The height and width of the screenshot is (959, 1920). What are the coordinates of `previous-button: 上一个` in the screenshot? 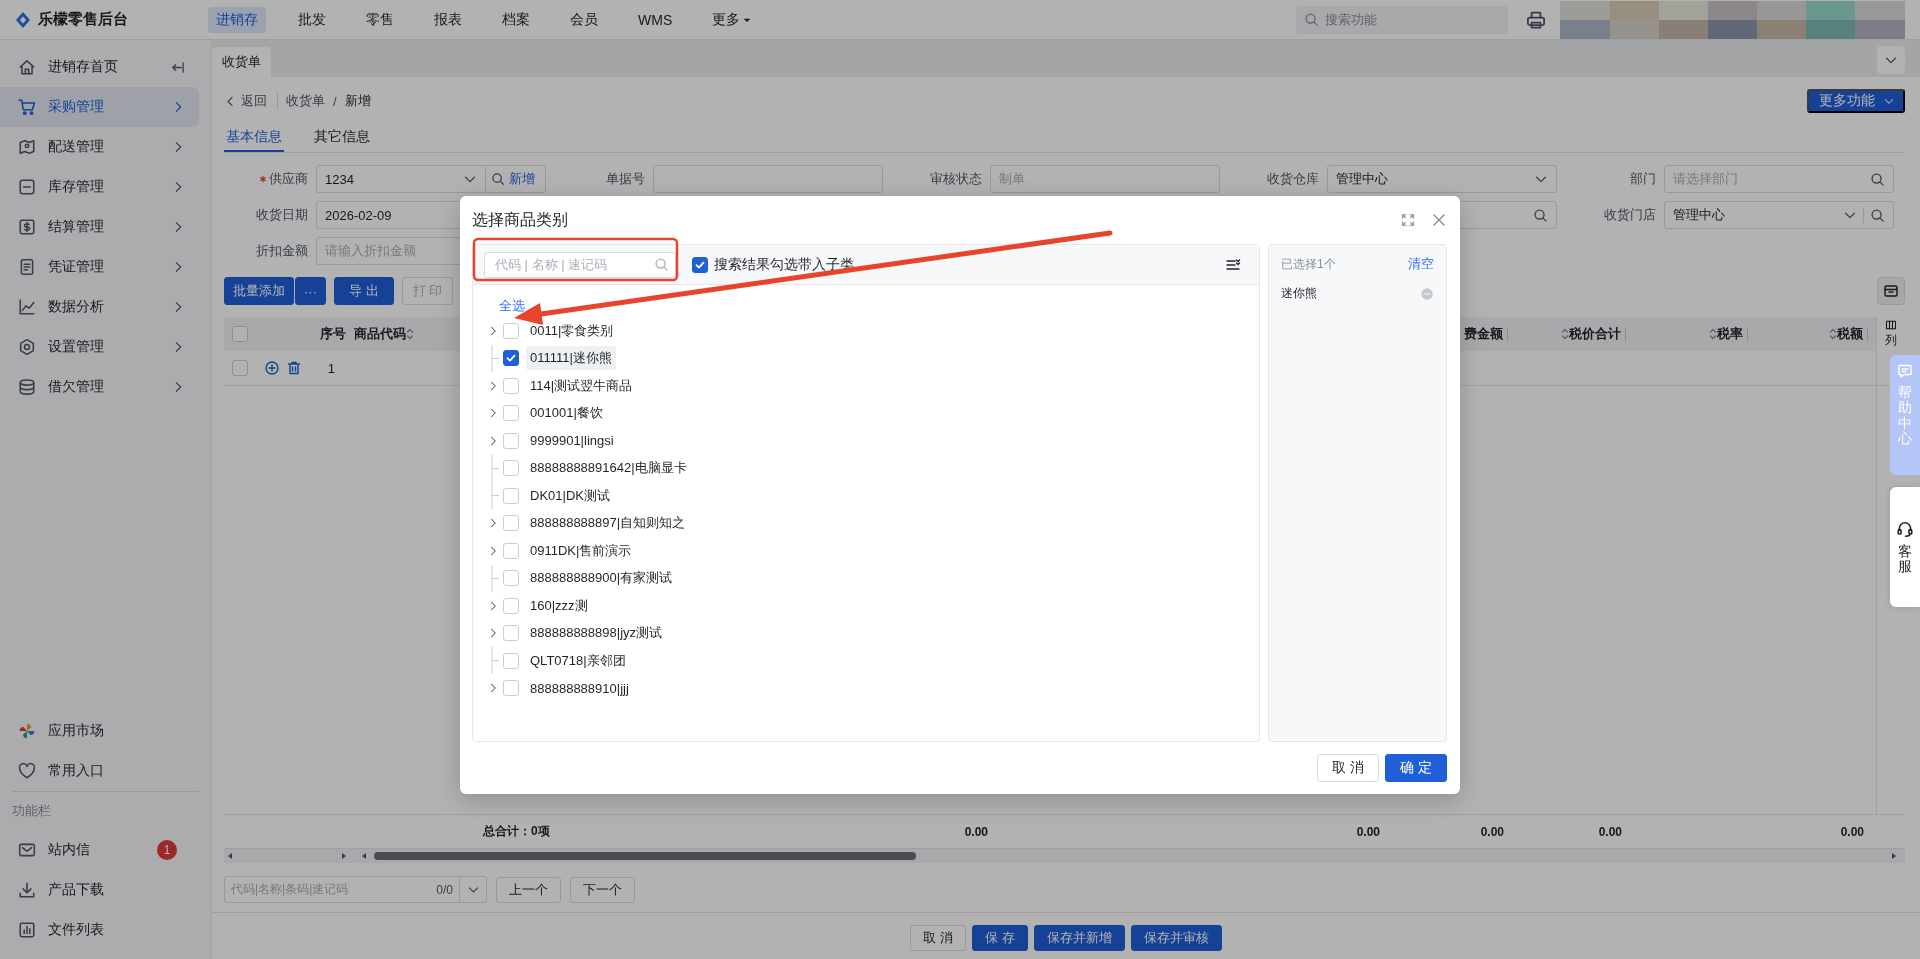 It's located at (528, 889).